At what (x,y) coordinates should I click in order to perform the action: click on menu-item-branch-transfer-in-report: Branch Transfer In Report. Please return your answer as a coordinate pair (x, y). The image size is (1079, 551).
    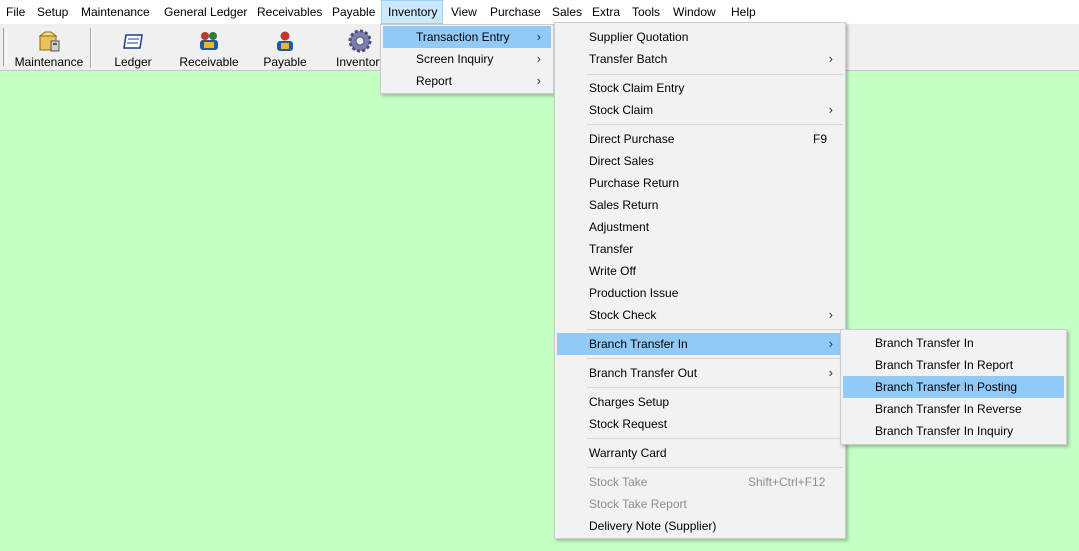
    Looking at the image, I should click on (953, 365).